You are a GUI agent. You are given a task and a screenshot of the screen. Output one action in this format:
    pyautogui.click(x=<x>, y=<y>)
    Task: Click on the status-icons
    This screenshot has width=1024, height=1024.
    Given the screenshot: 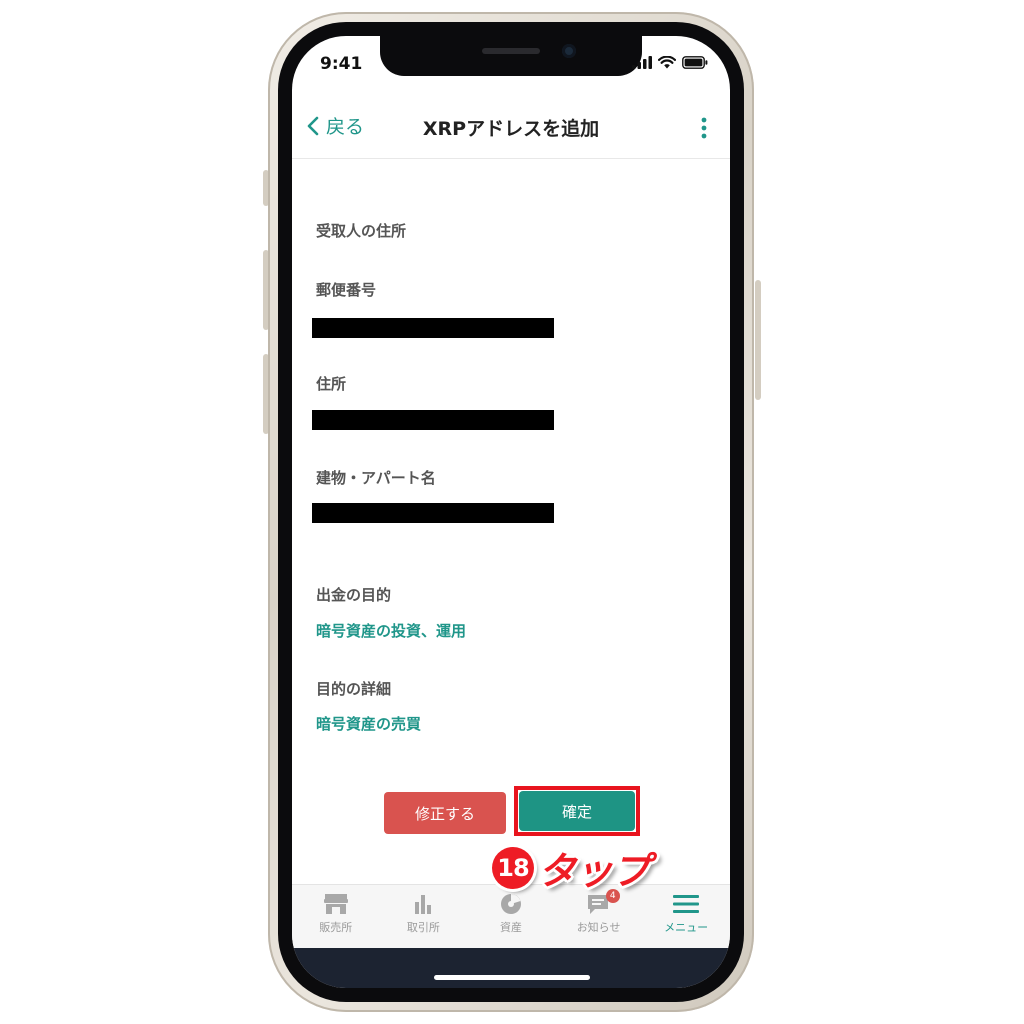 What is the action you would take?
    pyautogui.click(x=670, y=62)
    